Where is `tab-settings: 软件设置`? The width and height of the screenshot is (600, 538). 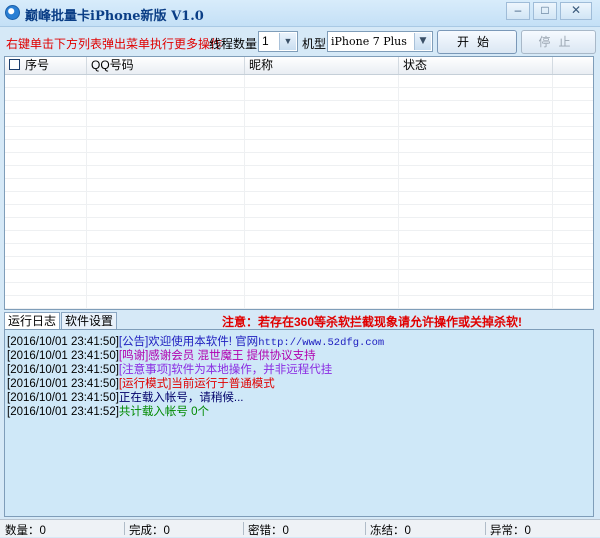 tab-settings: 软件设置 is located at coordinates (89, 321).